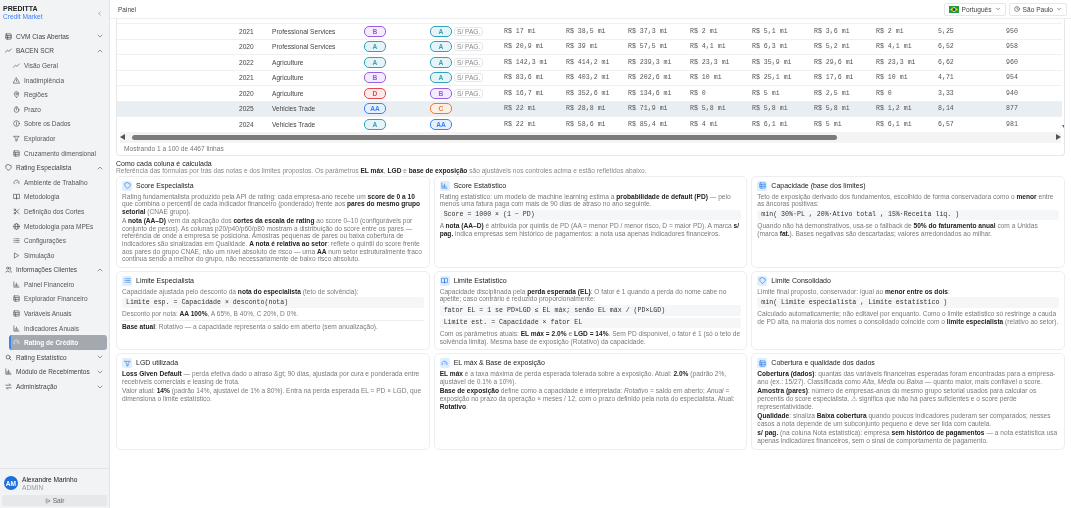 This screenshot has width=1071, height=508. I want to click on horizontal-scrollbar, so click(590, 137).